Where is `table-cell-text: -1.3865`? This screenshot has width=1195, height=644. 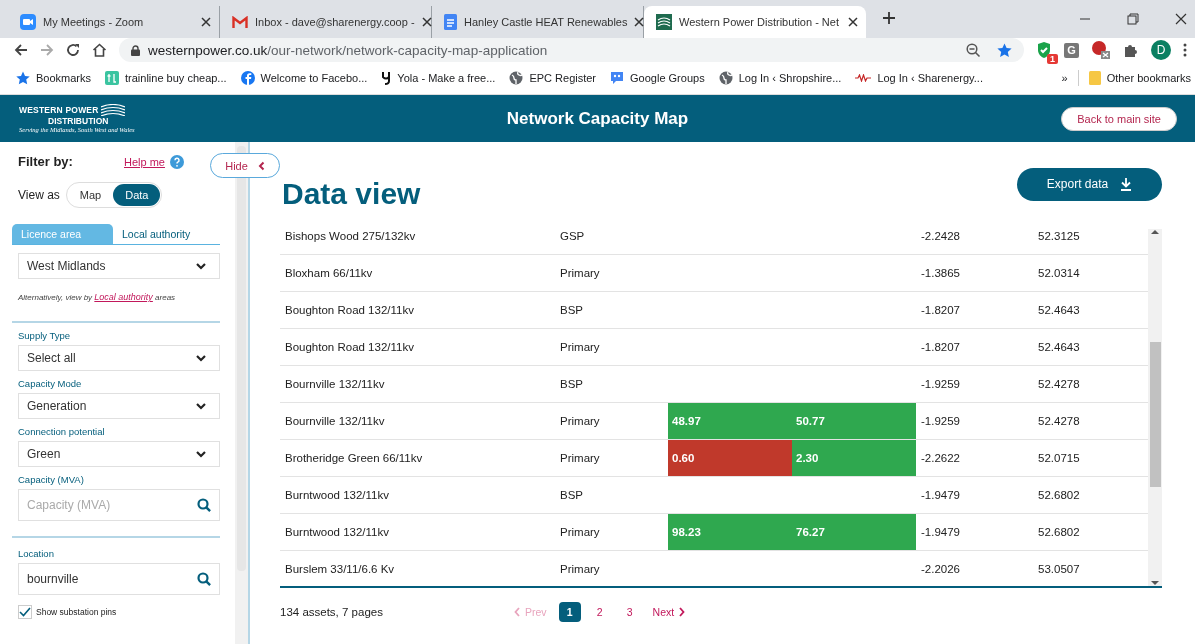
table-cell-text: -1.3865 is located at coordinates (940, 273).